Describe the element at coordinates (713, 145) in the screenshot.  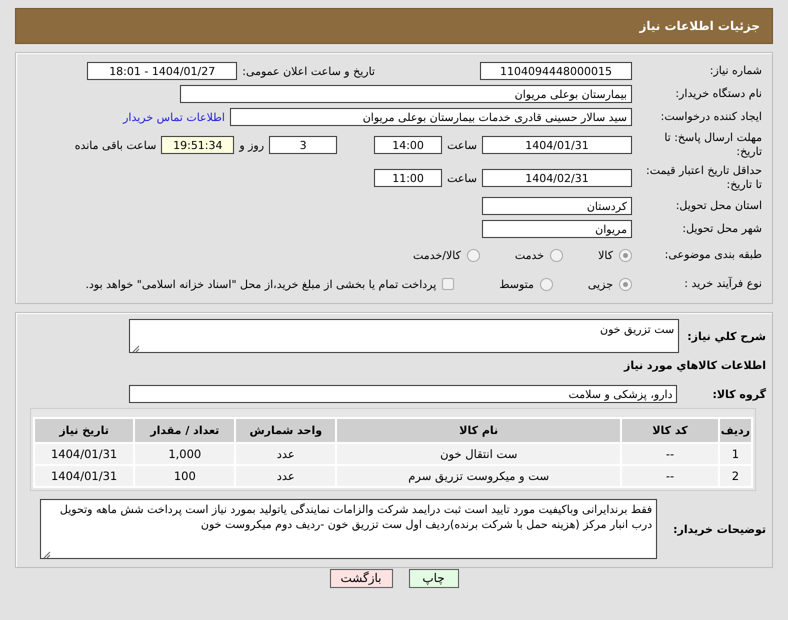
I see `field-label: مهلت ارسال پاسخ: تا تاریخ:` at that location.